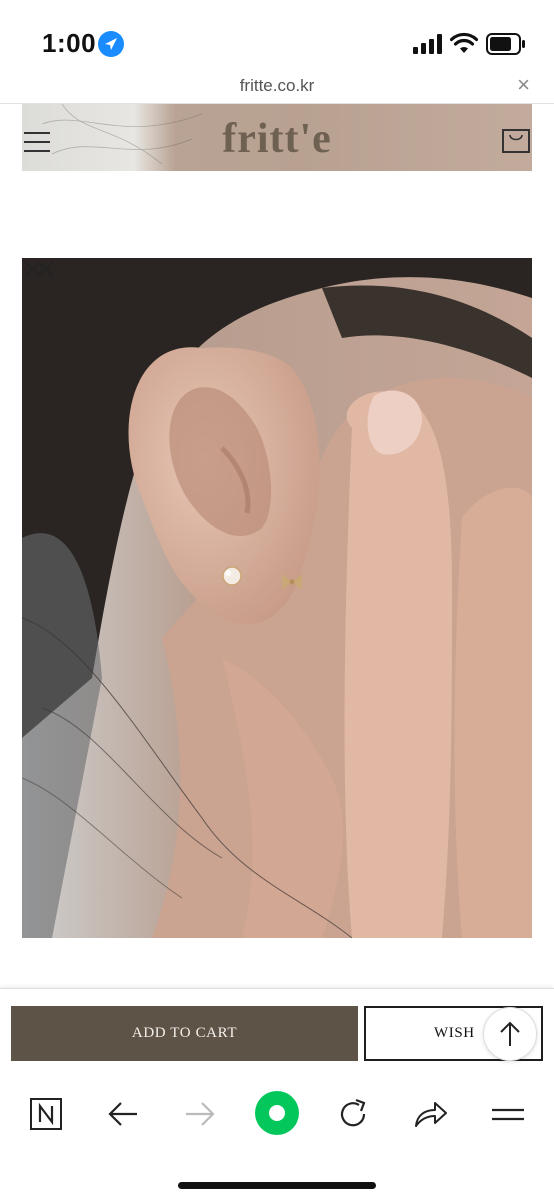  What do you see at coordinates (46, 1114) in the screenshot?
I see `naver-n-icon` at bounding box center [46, 1114].